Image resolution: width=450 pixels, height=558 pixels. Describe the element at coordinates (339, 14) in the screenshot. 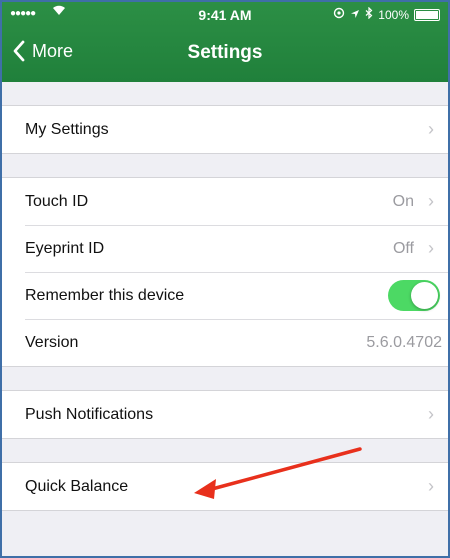

I see `location-icon` at that location.